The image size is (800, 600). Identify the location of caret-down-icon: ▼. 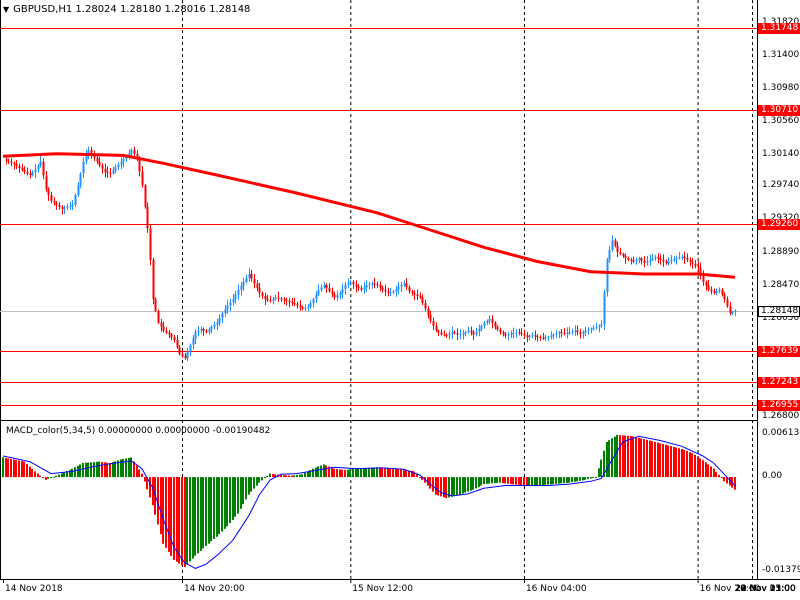
(6, 9).